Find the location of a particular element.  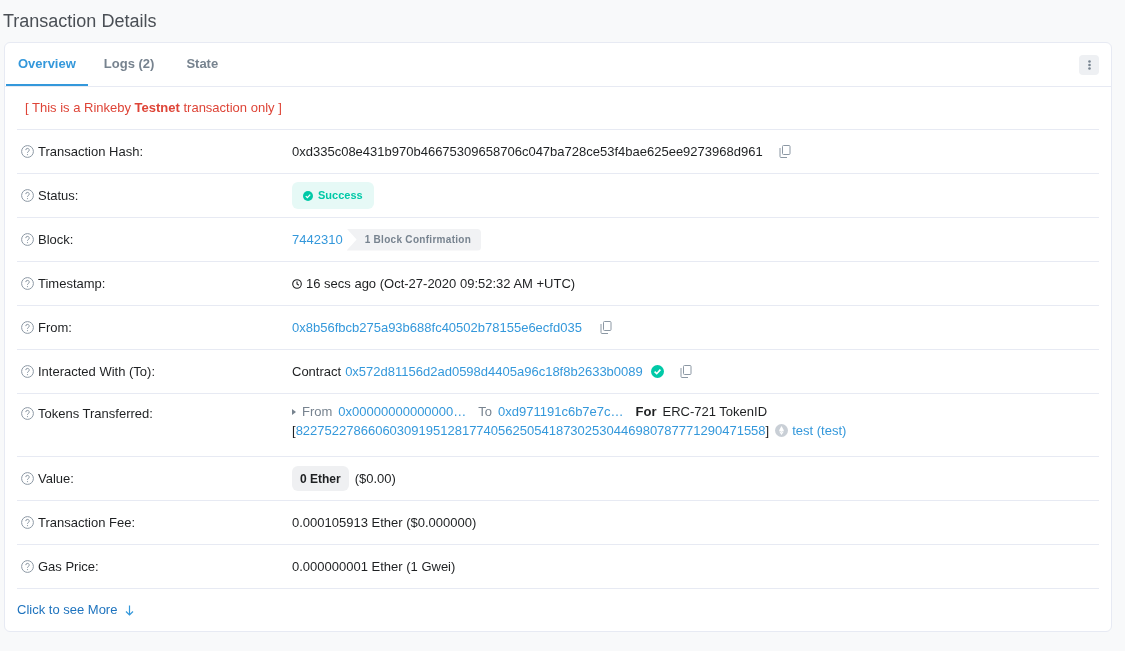

bracket-text: ] is located at coordinates (767, 430).